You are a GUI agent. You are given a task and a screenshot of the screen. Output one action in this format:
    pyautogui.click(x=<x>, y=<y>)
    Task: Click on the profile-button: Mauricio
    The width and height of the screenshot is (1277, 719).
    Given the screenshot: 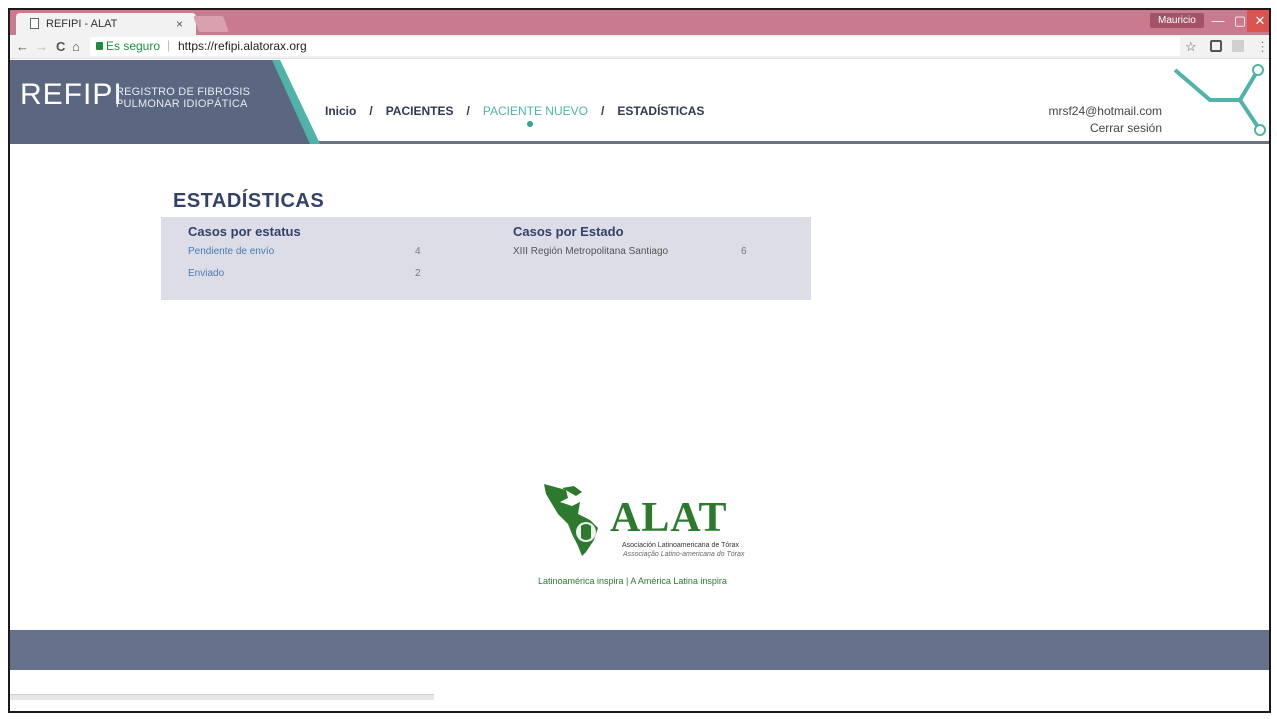 What is the action you would take?
    pyautogui.click(x=1177, y=20)
    